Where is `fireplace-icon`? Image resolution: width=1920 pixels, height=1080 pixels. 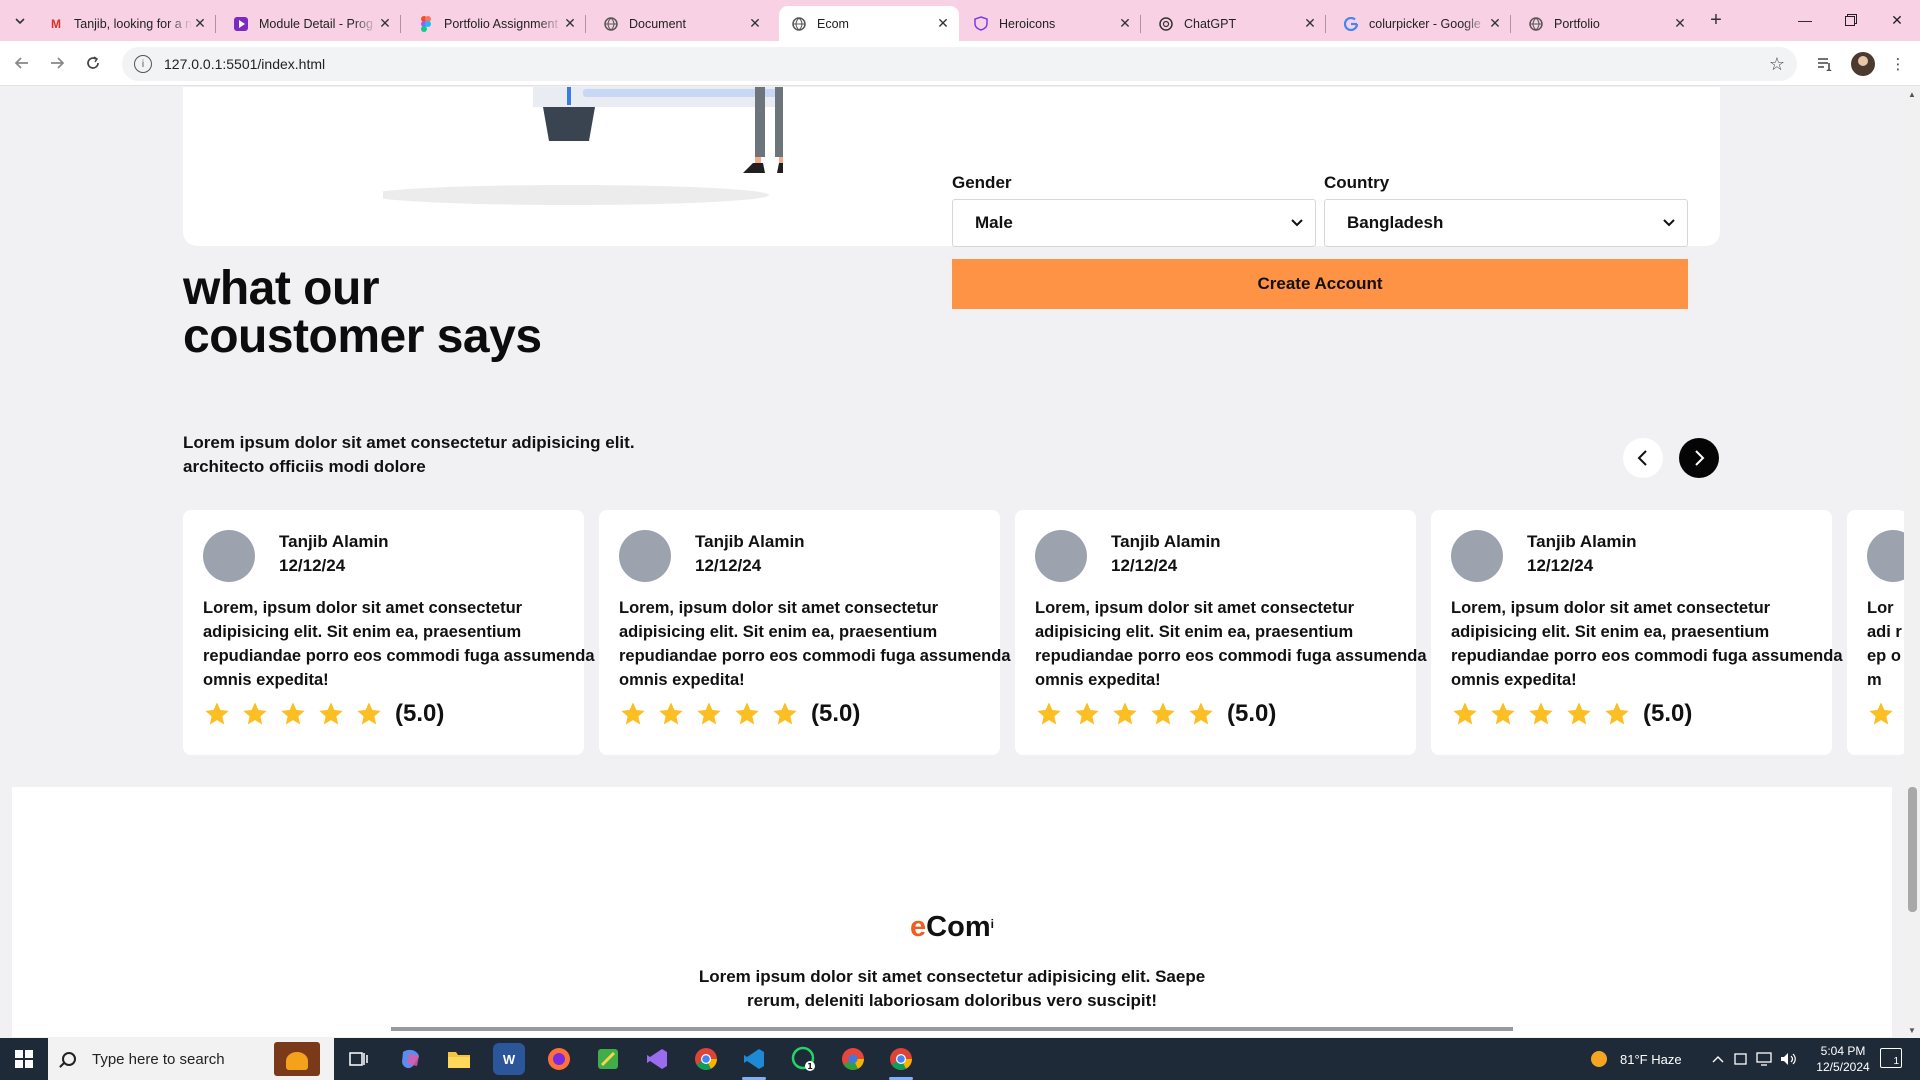 fireplace-icon is located at coordinates (297, 1059).